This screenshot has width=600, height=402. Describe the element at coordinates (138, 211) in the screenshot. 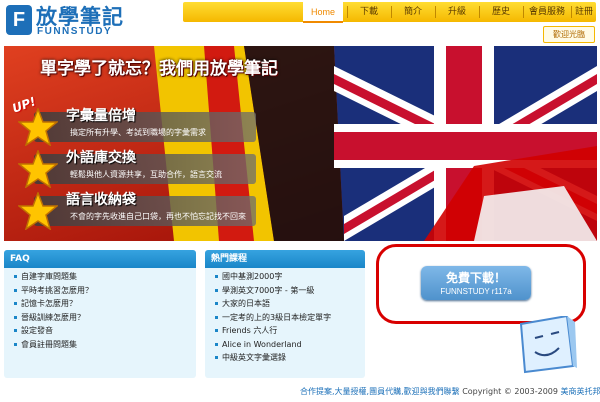

I see `feature-pocket: 語言收納袋 不會的字先收進自己口袋，再也不怕忘記找不回來` at that location.